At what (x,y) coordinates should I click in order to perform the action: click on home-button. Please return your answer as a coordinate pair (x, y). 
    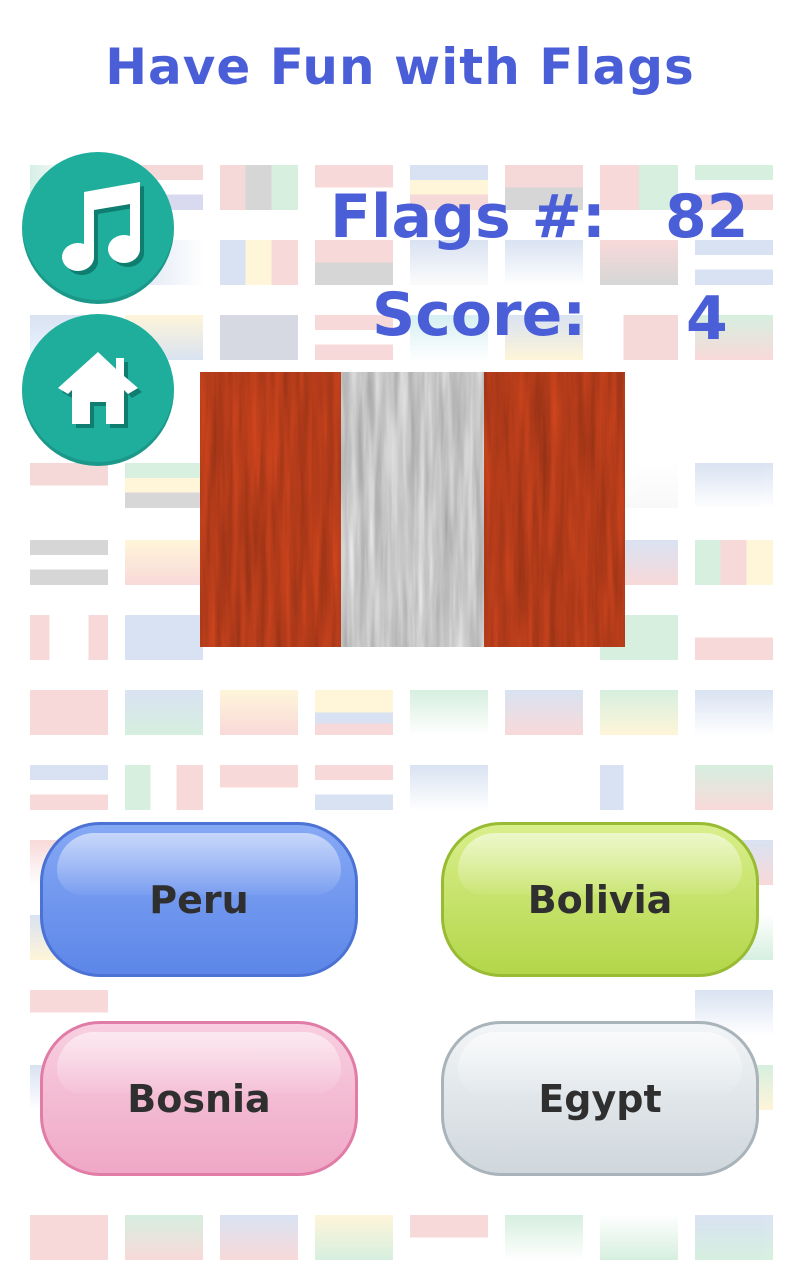
    Looking at the image, I should click on (98, 390).